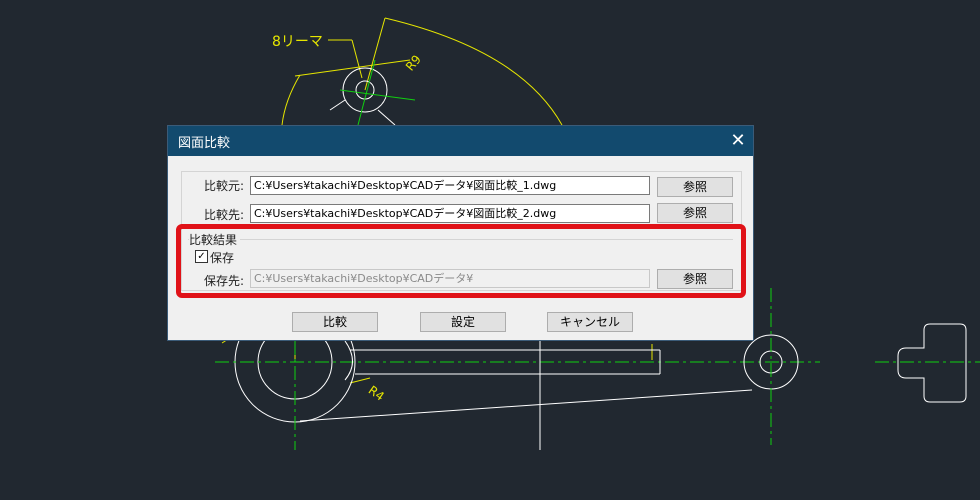 The height and width of the screenshot is (500, 980). I want to click on radius-r4-annotation: R4, so click(376, 393).